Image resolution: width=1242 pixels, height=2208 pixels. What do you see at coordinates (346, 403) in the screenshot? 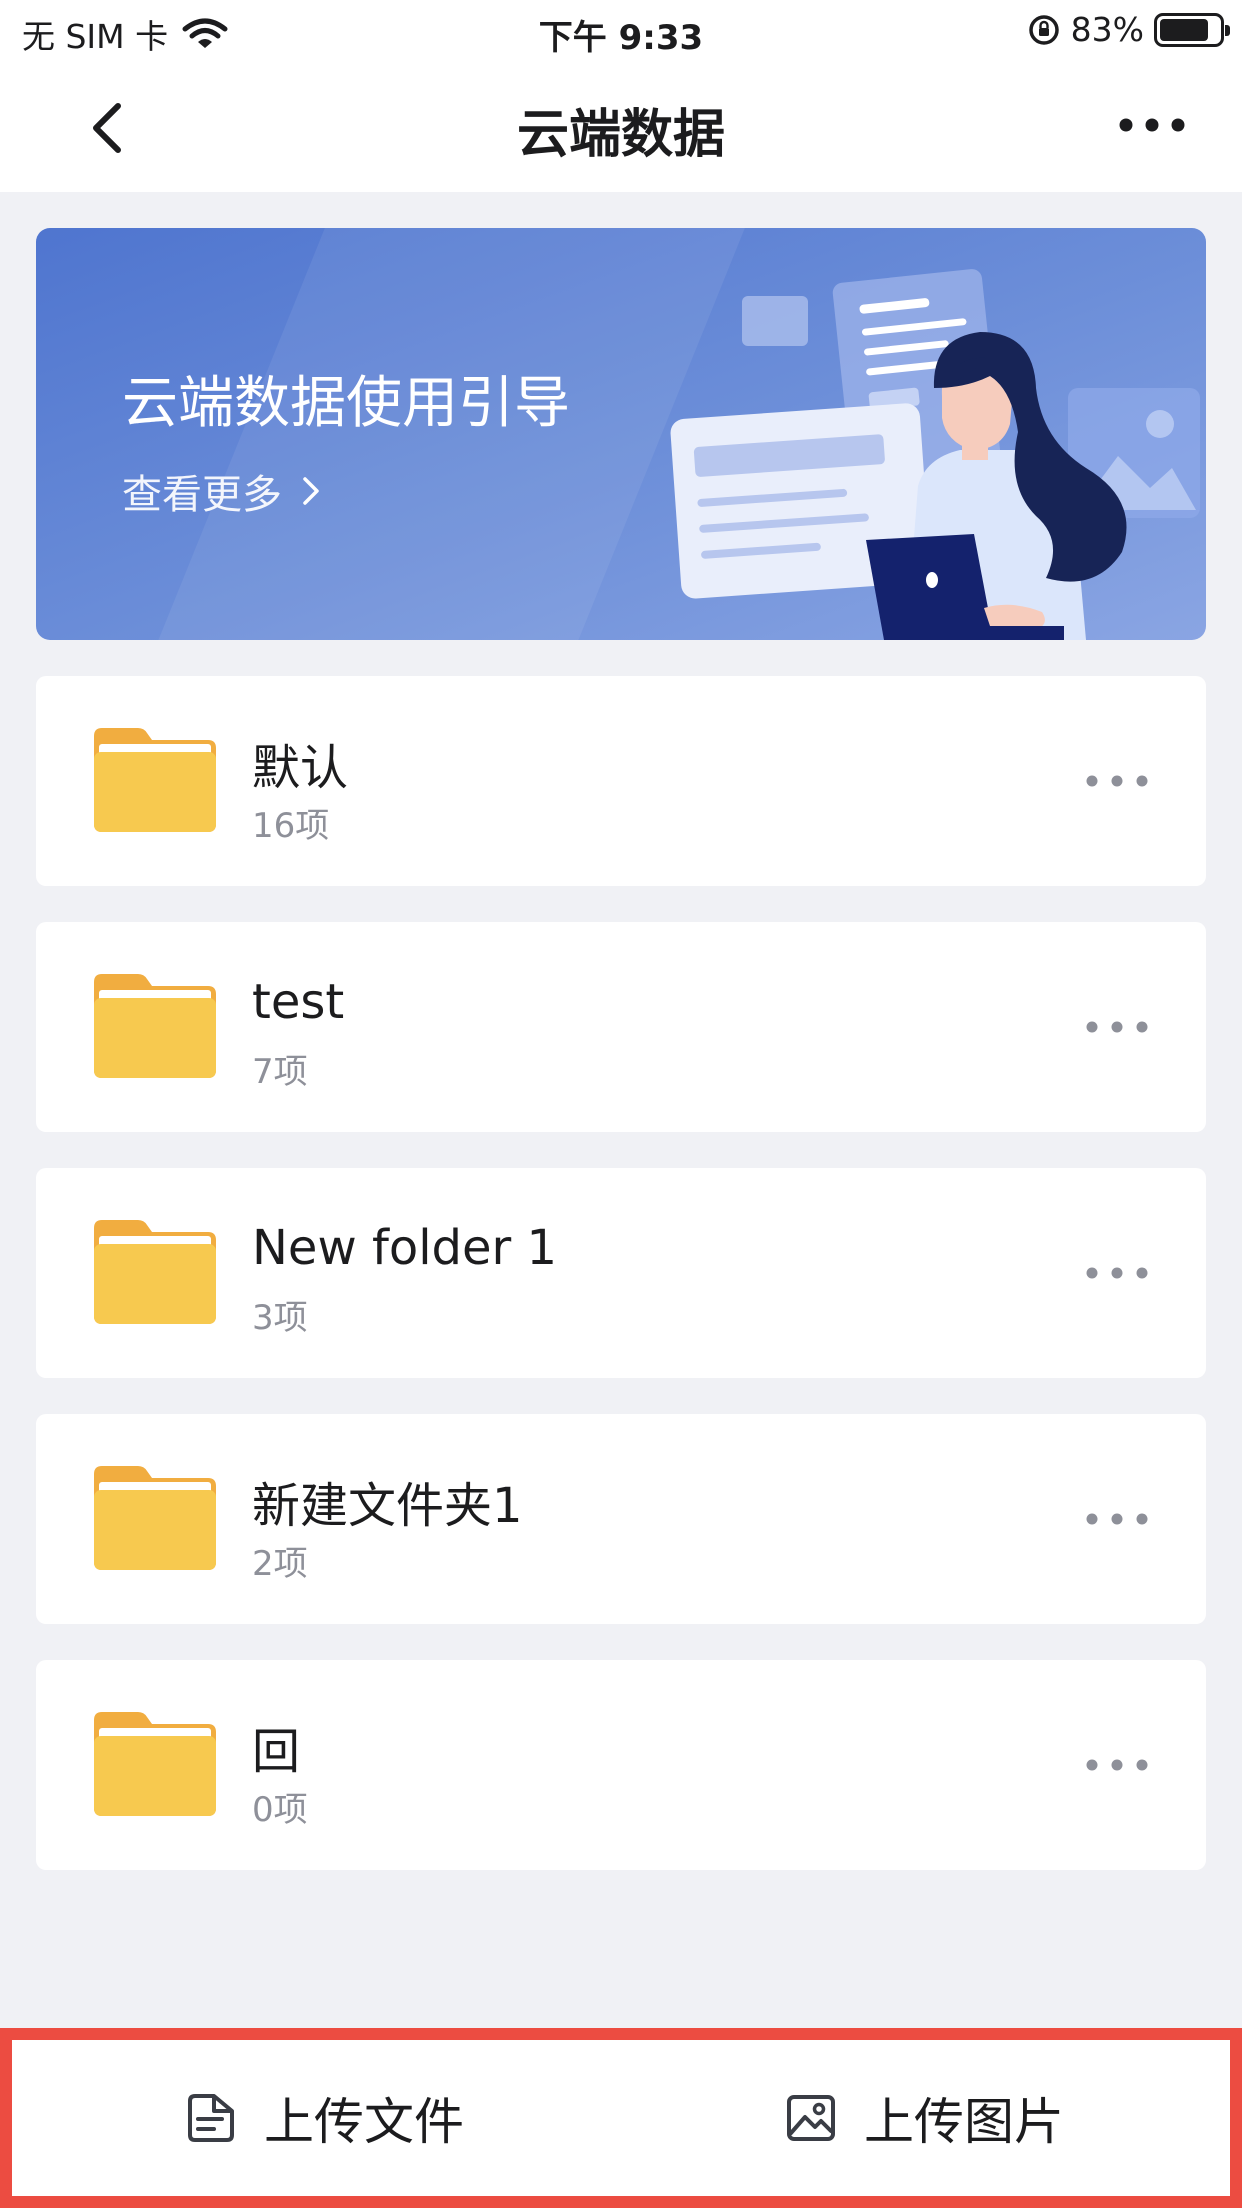
I see `banner-title: 云端数据使用引导` at bounding box center [346, 403].